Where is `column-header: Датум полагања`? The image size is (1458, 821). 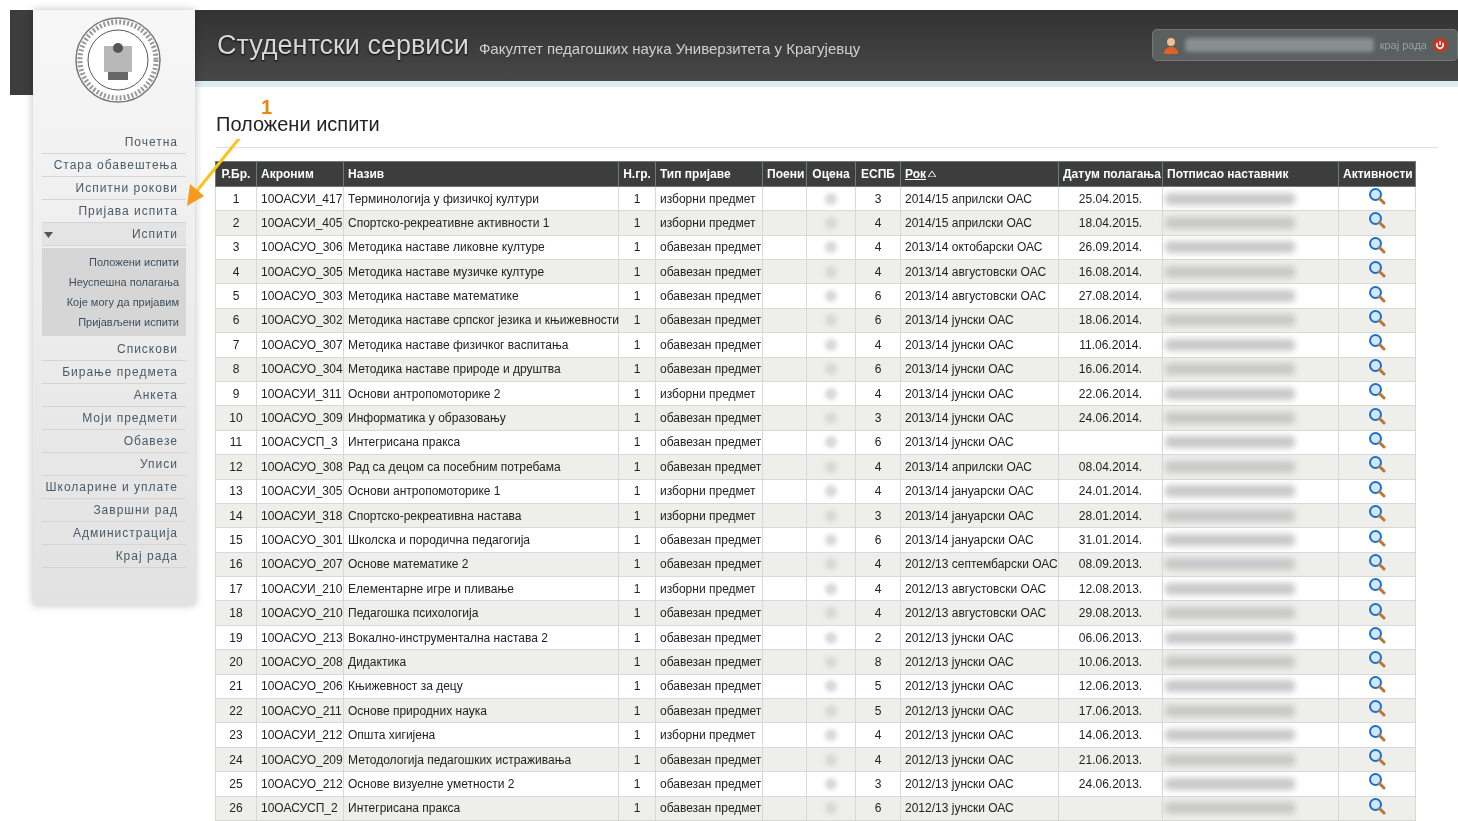
column-header: Датум полагања is located at coordinates (1110, 174).